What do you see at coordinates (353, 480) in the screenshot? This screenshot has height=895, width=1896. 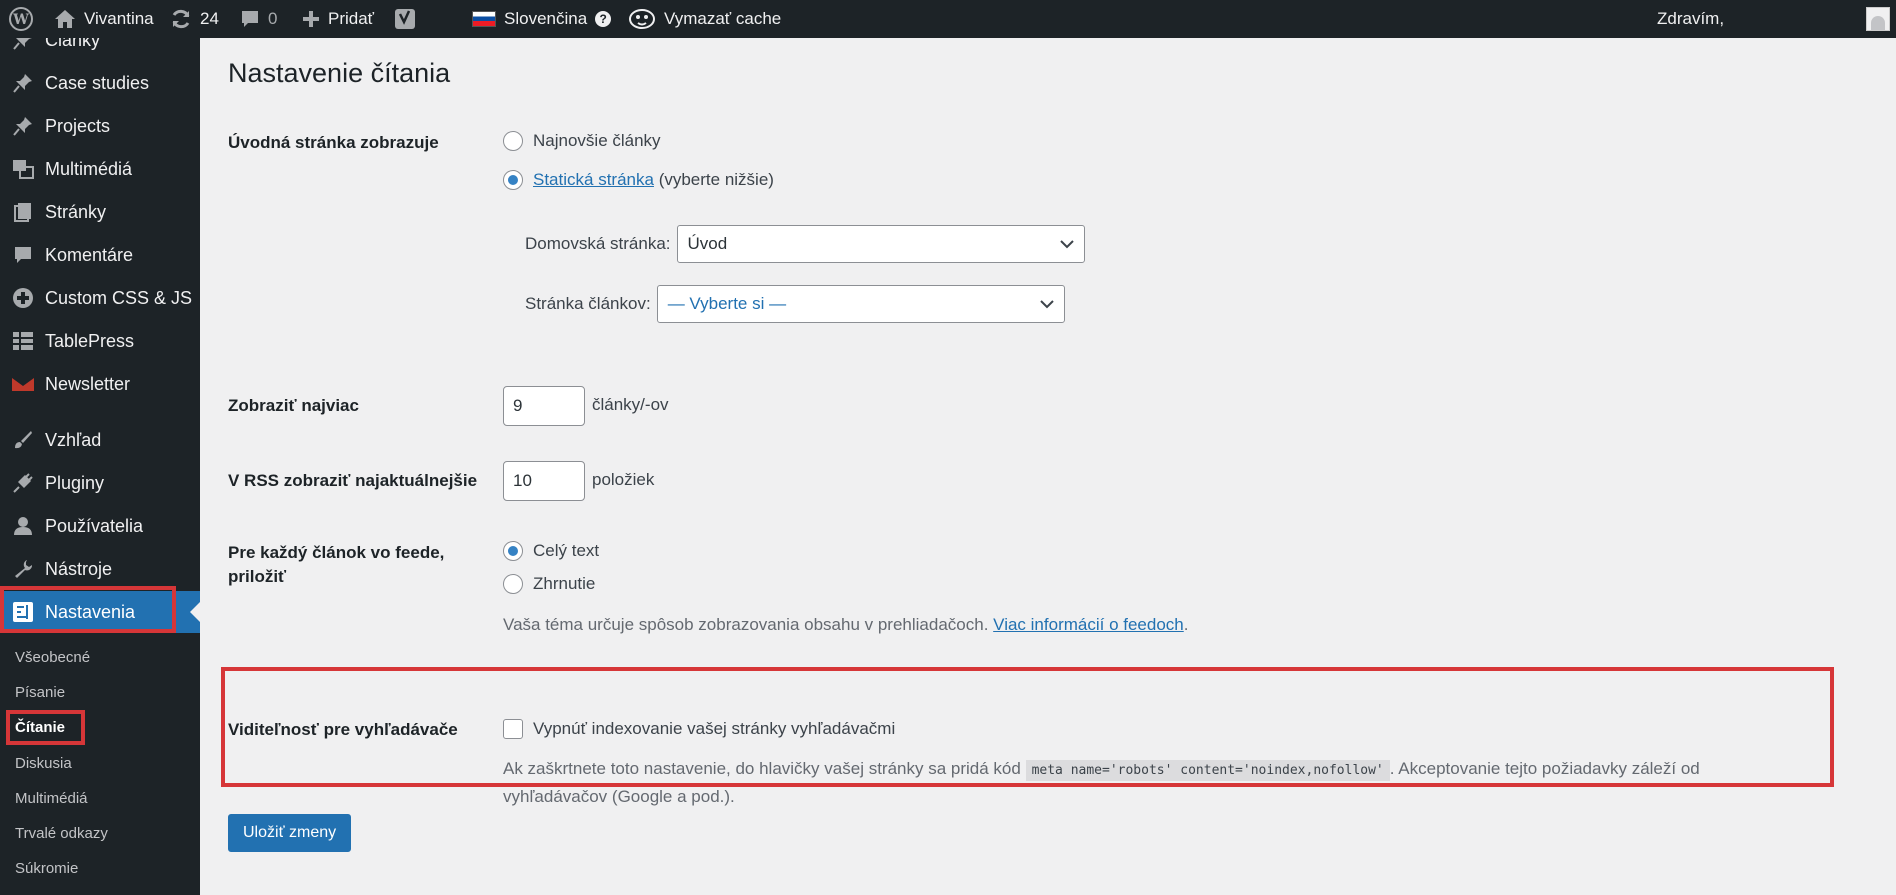 I see `rss-items-label: V RSS zobraziť najaktuálnejšie` at bounding box center [353, 480].